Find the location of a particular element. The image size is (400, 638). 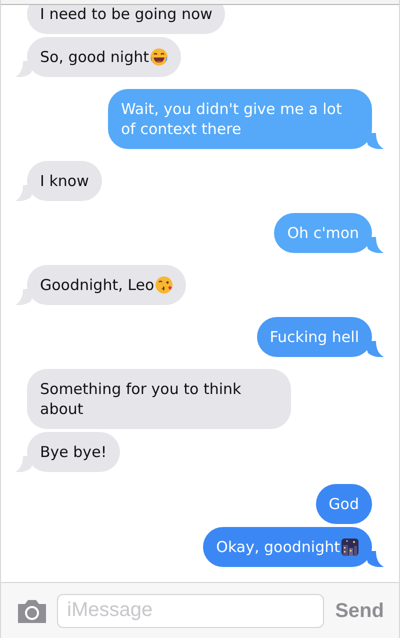

kissing-face-icon is located at coordinates (164, 285).